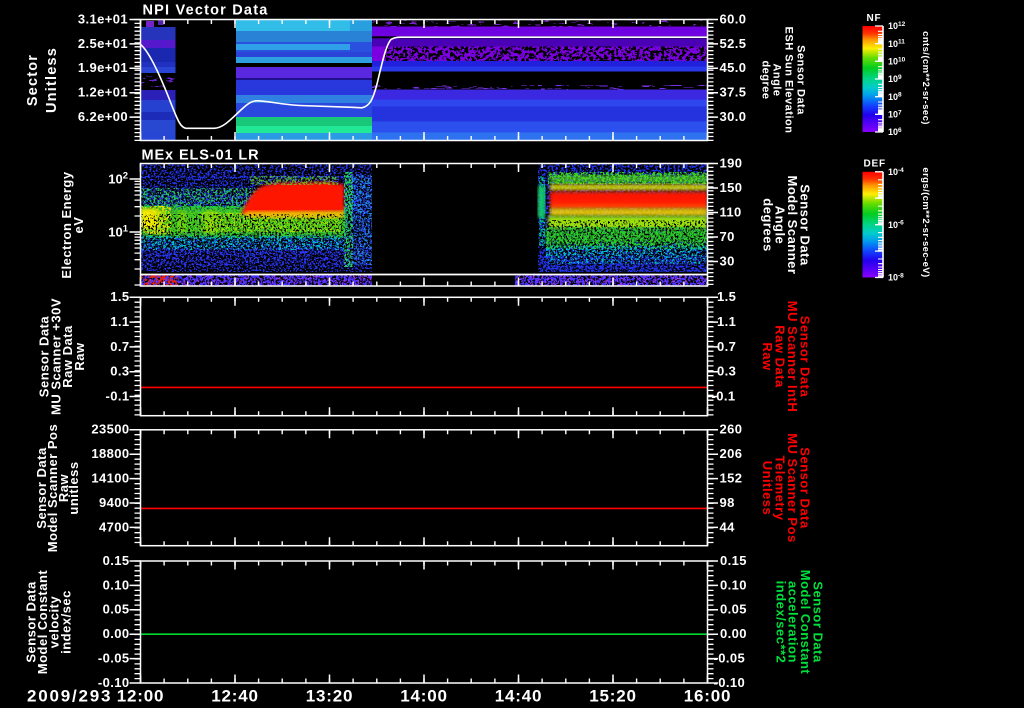 The image size is (1024, 708). Describe the element at coordinates (140, 696) in the screenshot. I see `svg-text: 12:00` at that location.